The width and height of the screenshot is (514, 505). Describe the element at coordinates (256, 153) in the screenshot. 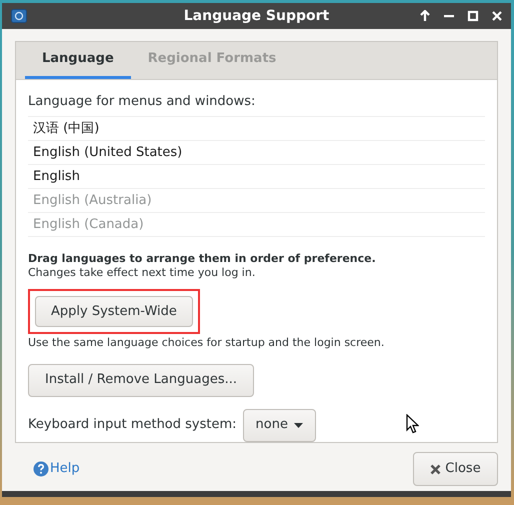

I see `language-item: English (United States)` at that location.